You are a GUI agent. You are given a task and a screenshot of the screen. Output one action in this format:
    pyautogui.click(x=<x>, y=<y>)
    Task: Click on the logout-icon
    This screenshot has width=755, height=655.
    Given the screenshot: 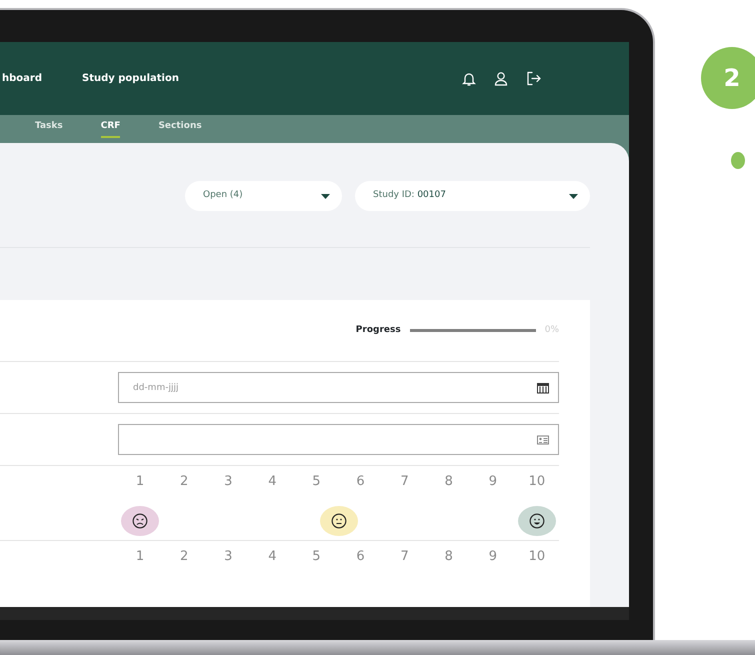 What is the action you would take?
    pyautogui.click(x=533, y=78)
    